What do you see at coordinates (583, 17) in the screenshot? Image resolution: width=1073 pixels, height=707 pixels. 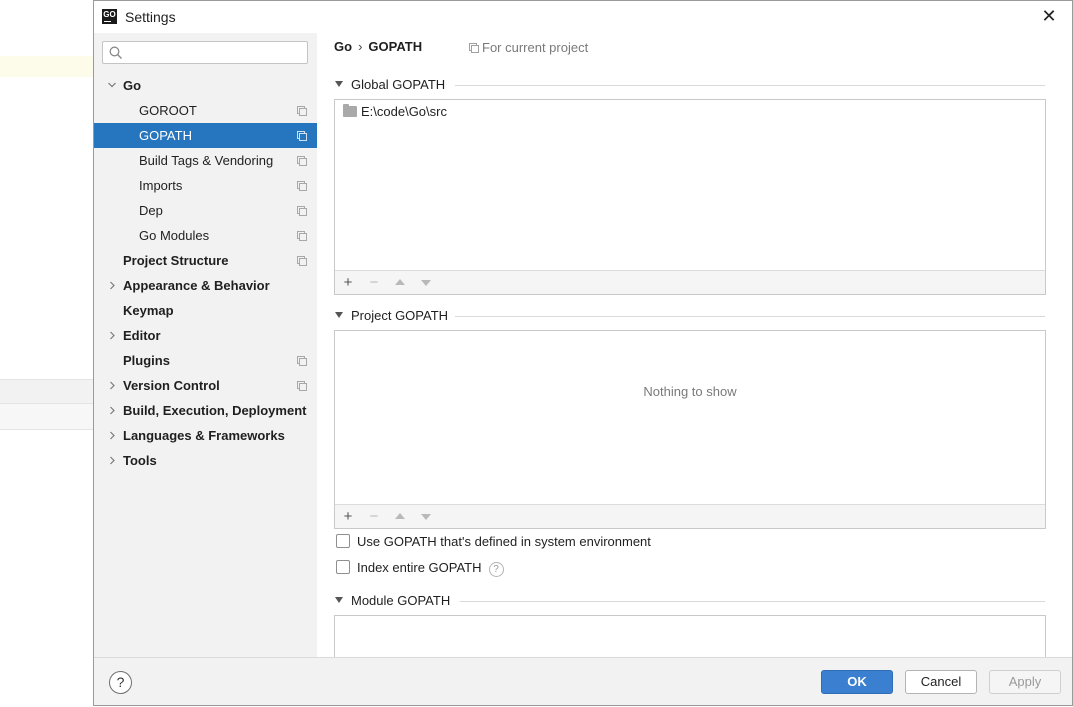 I see `title-bar: GO Settings ✕` at bounding box center [583, 17].